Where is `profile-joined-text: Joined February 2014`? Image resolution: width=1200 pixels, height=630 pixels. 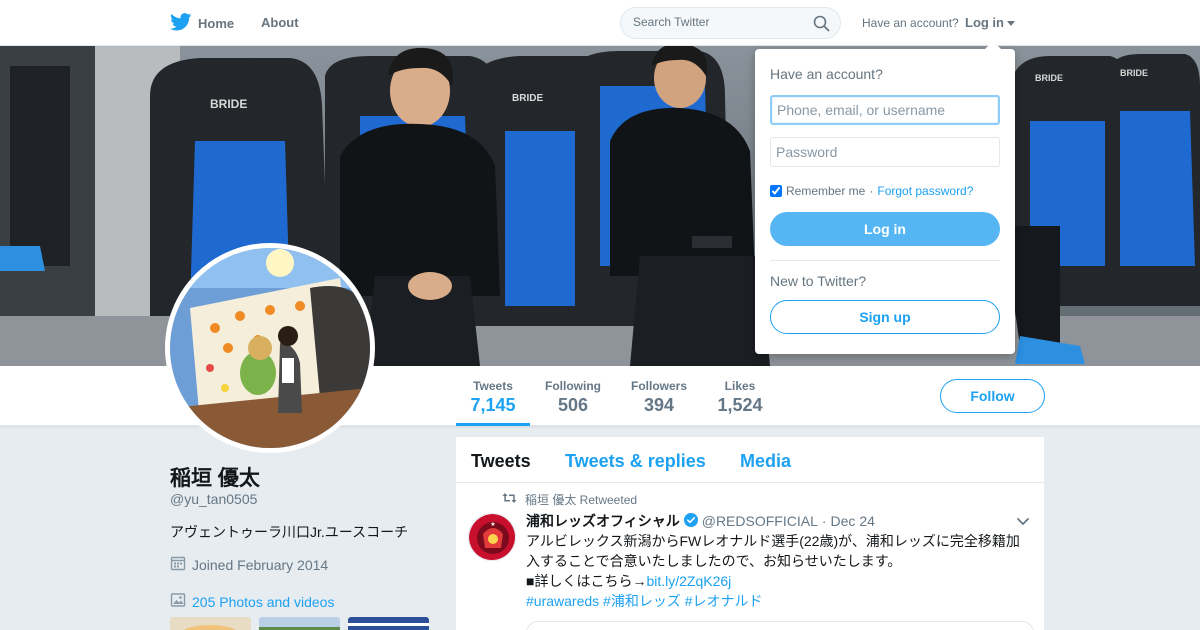
profile-joined-text: Joined February 2014 is located at coordinates (260, 564).